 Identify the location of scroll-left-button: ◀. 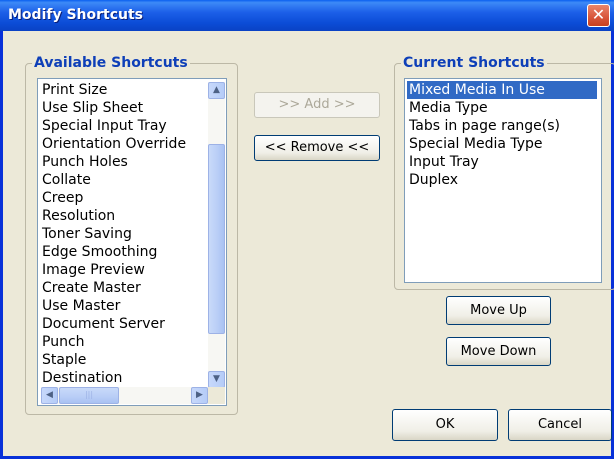
(49, 395).